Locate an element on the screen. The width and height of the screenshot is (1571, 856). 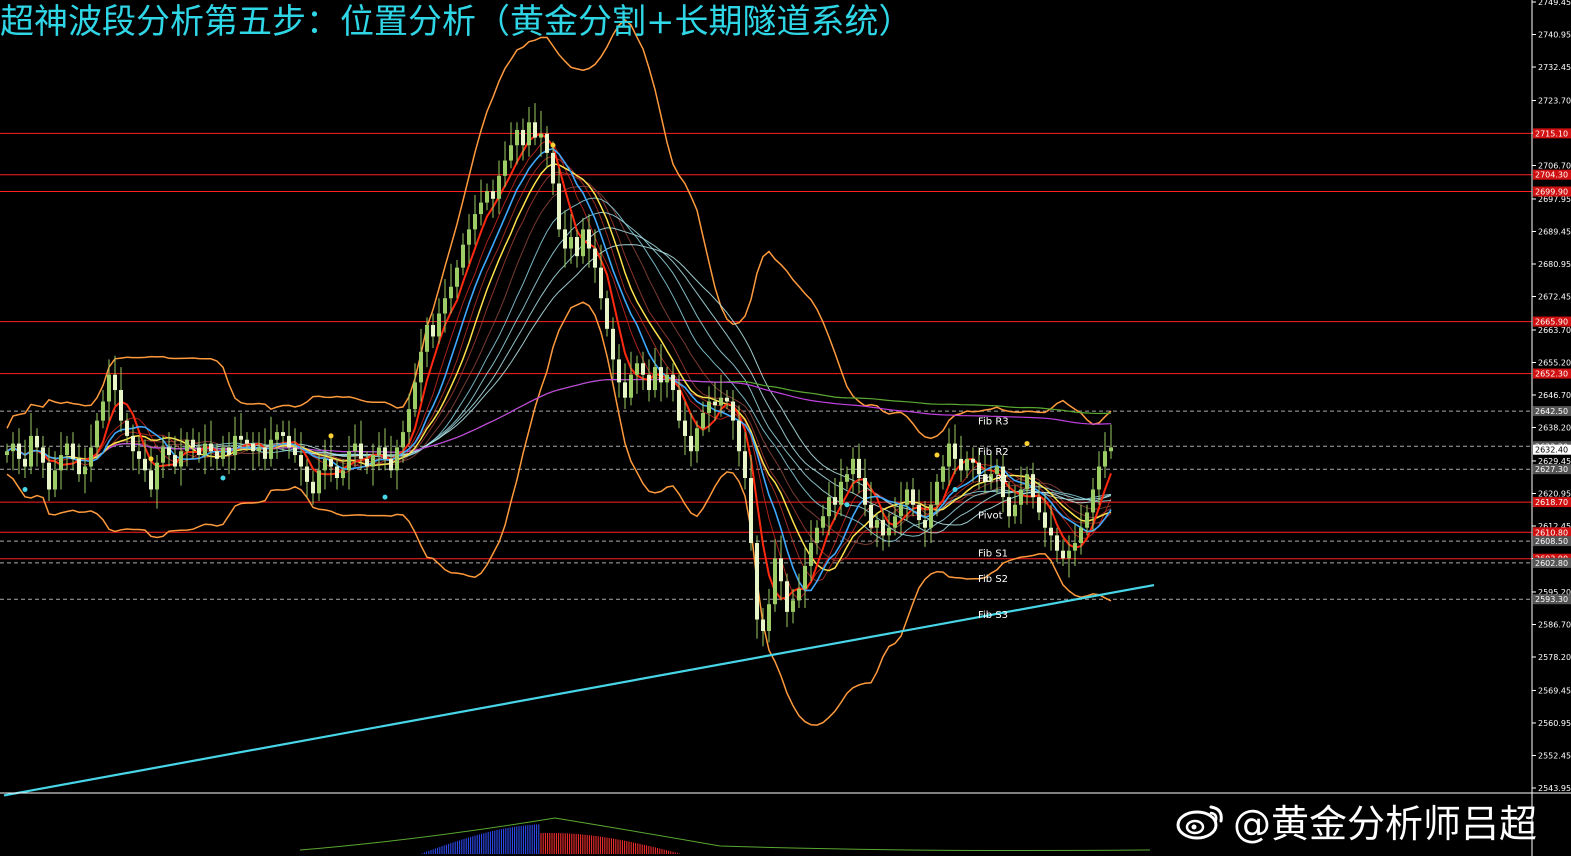
fib-label: Fib S3 is located at coordinates (993, 615).